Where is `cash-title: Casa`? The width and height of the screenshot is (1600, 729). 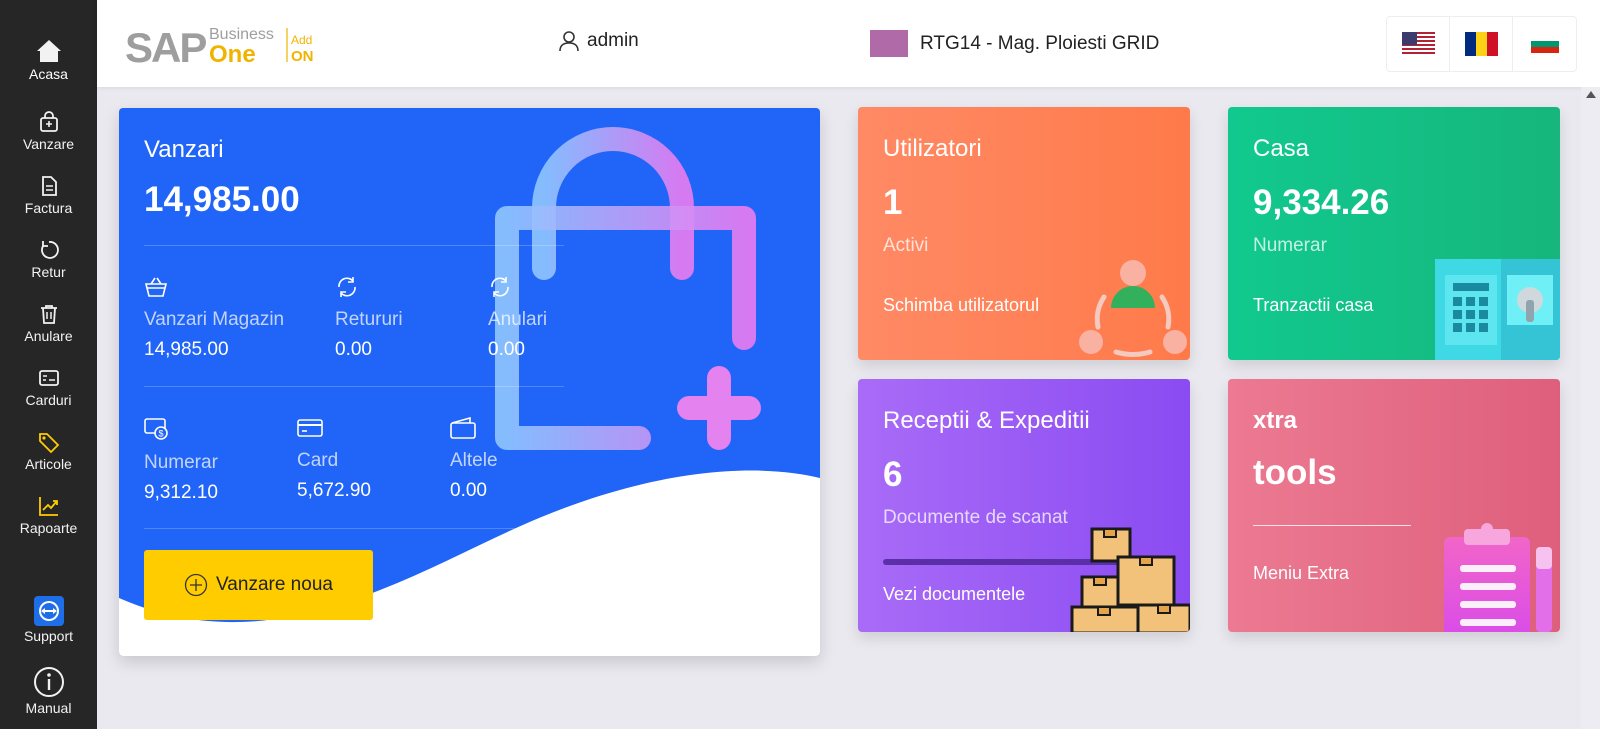
cash-title: Casa is located at coordinates (1281, 148).